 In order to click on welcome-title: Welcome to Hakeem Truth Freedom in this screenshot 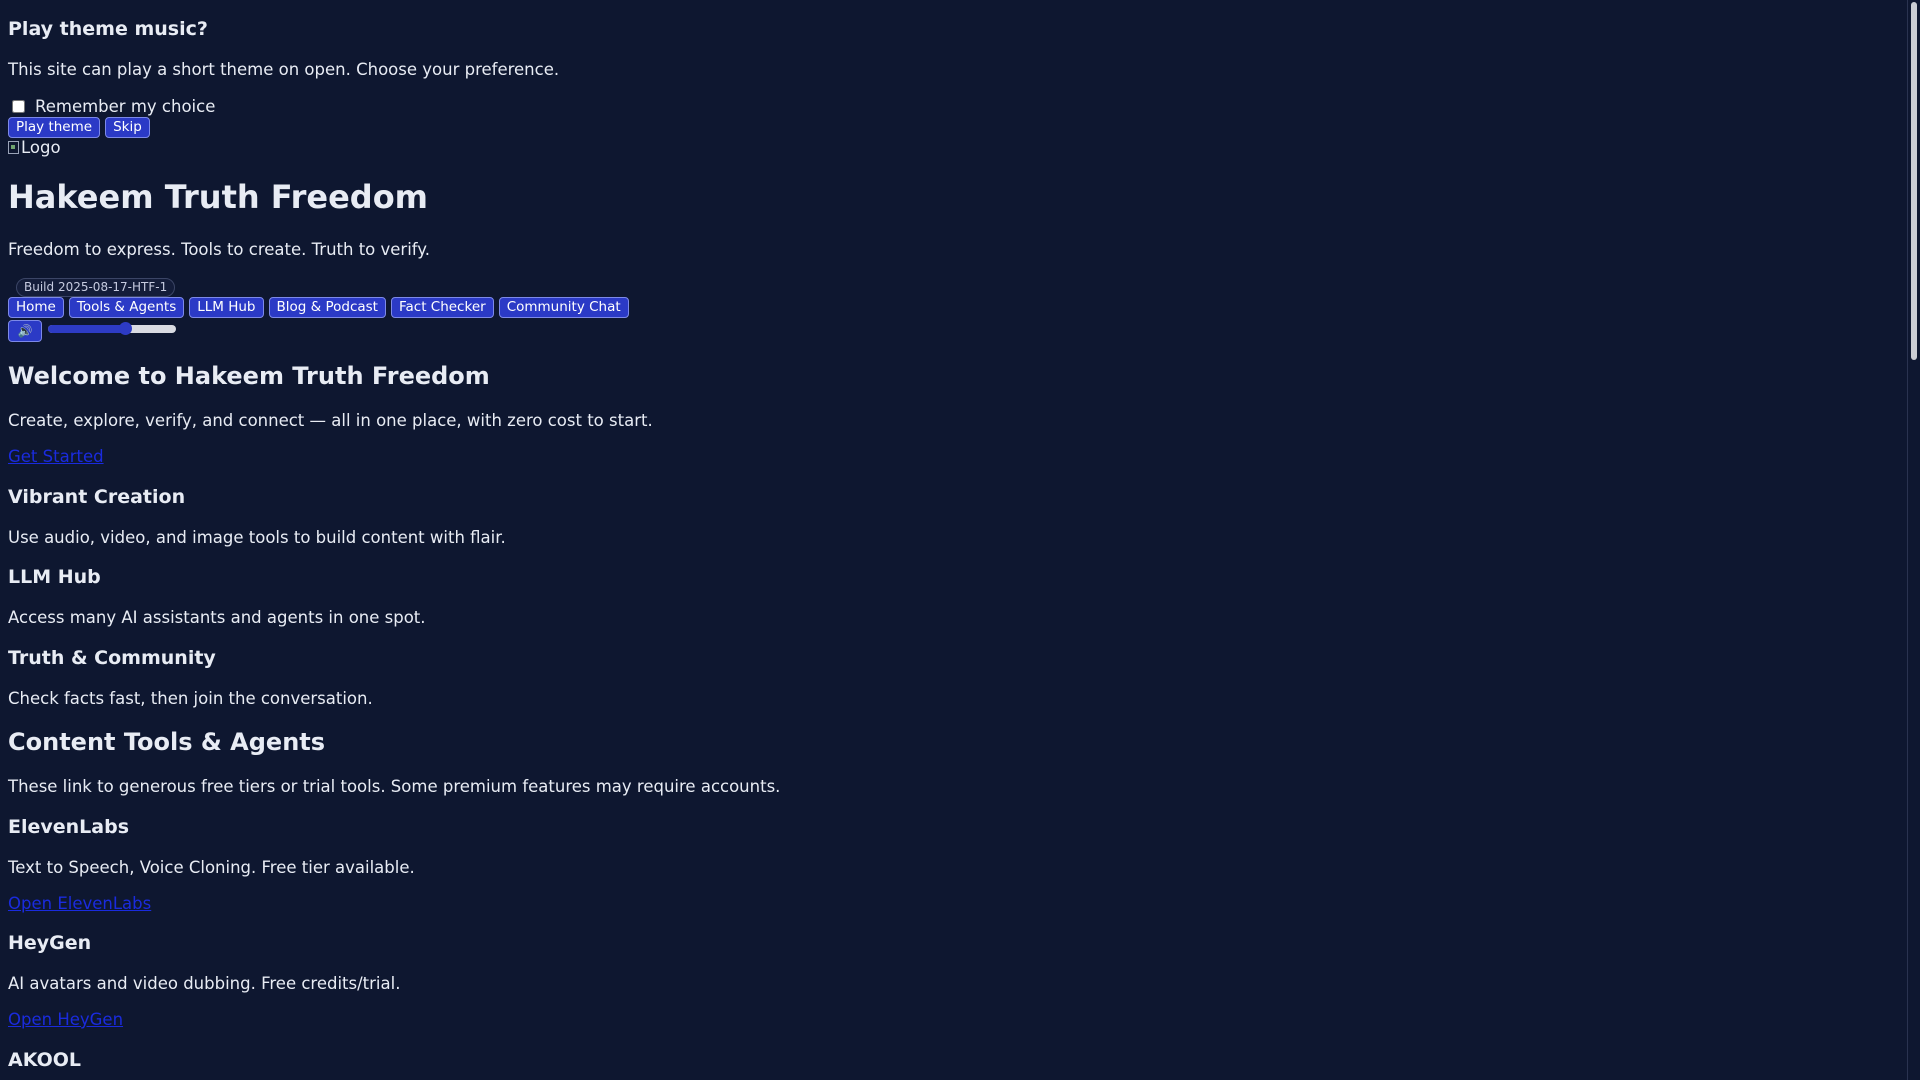, I will do `click(249, 376)`.